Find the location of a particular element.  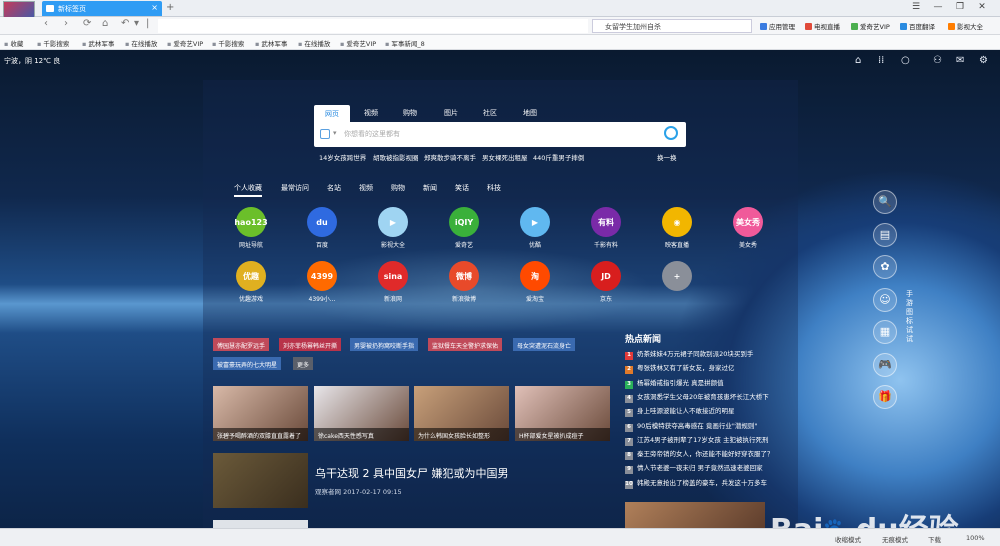

hot-tag: 母女突遭泥石流身亡 is located at coordinates (544, 344).